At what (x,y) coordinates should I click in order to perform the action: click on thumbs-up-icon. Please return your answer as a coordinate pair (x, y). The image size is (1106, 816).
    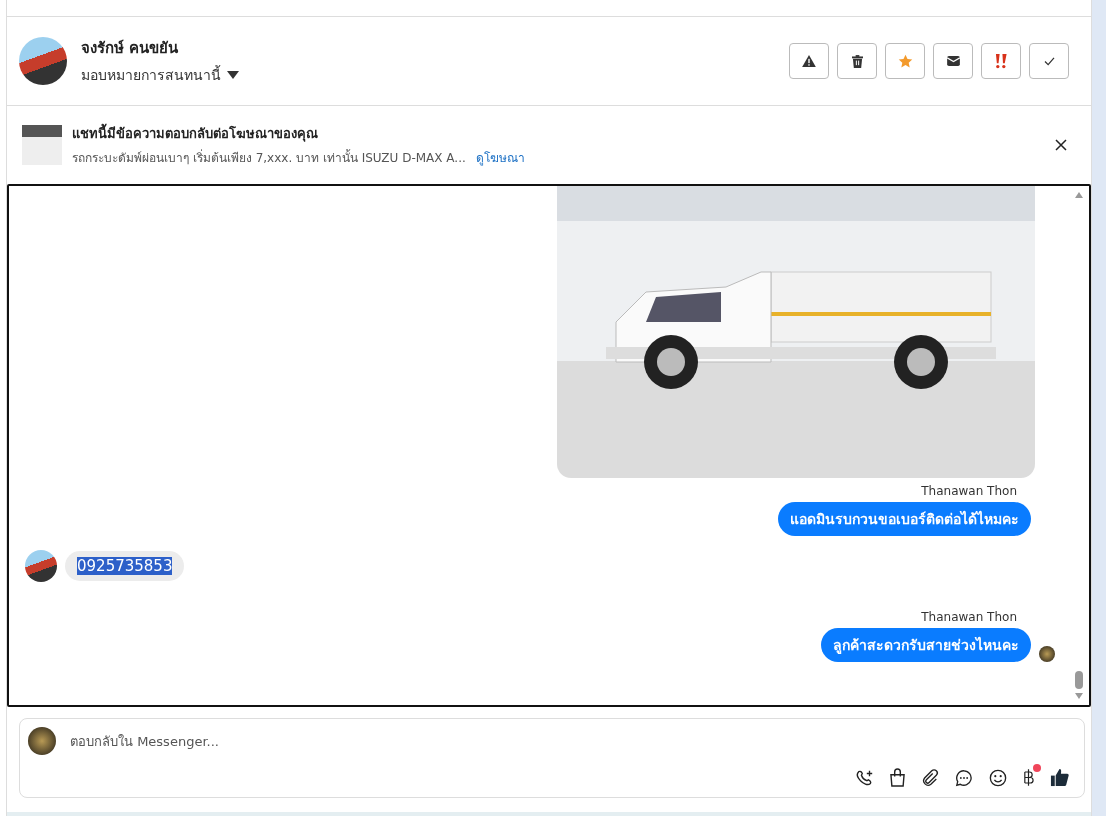
    Looking at the image, I should click on (1059, 777).